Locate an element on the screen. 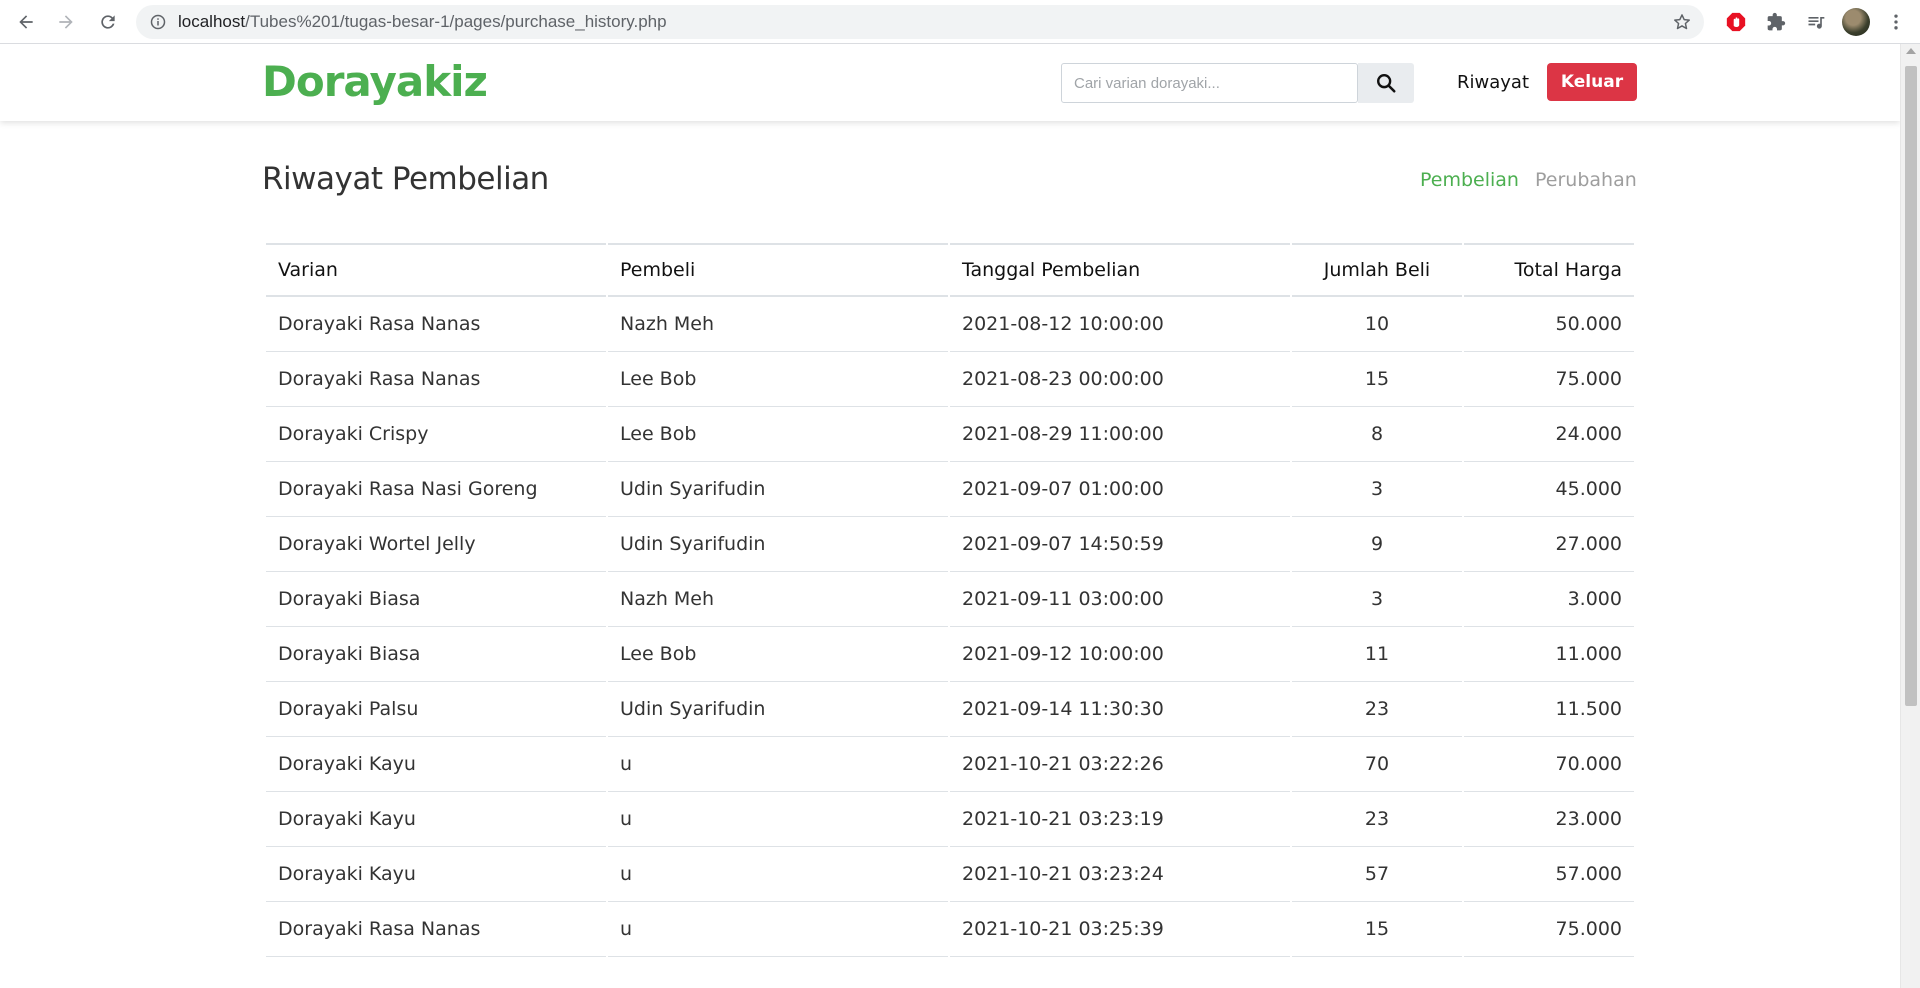  info-icon is located at coordinates (158, 22).